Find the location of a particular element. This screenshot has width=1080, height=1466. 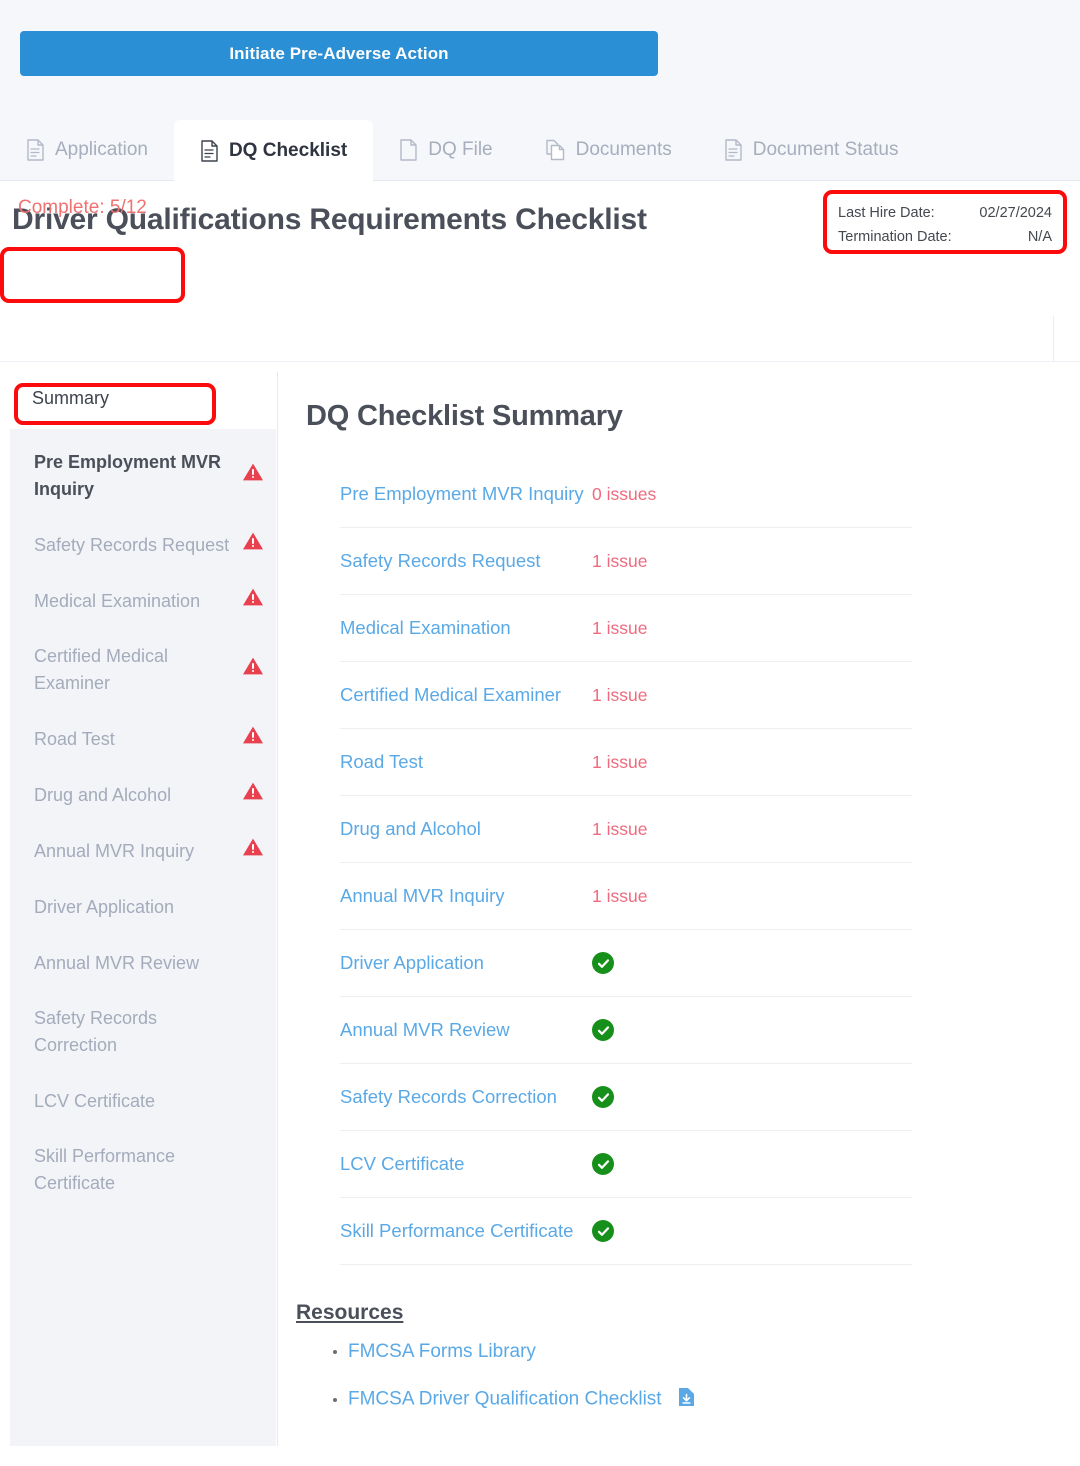

sidebar-item-label: Annual MVR Inquiry is located at coordinates (114, 850).